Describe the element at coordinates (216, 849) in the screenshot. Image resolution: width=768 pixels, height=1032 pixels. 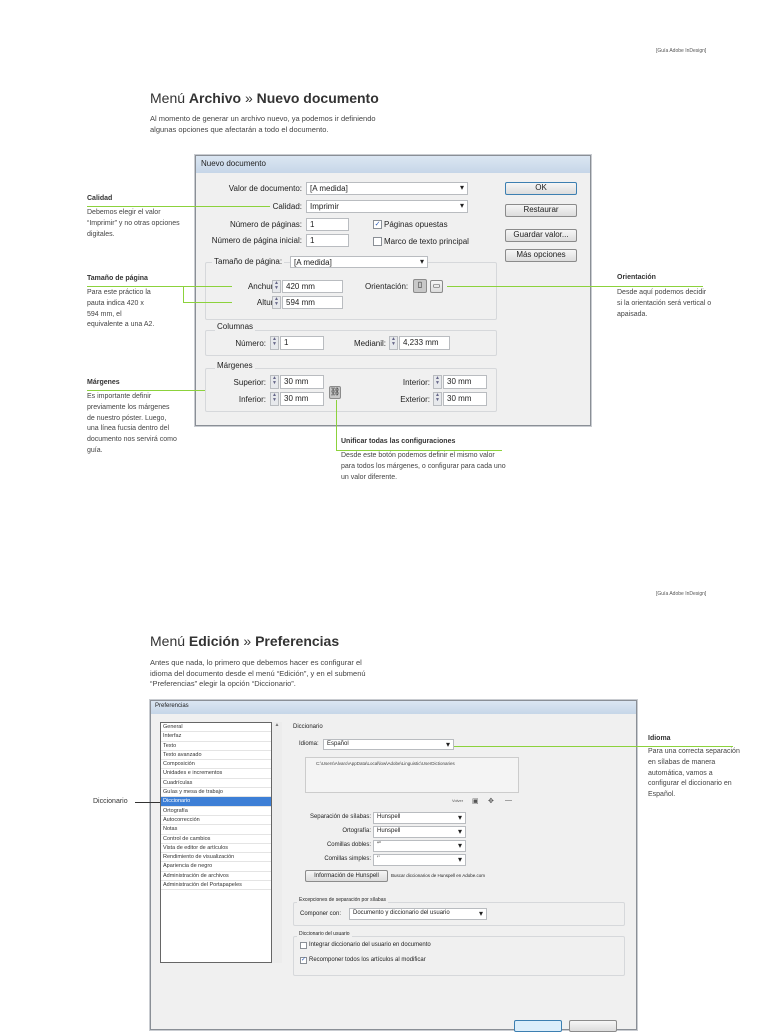
I see `preferences-category-item: Vista de editor de artículos` at that location.